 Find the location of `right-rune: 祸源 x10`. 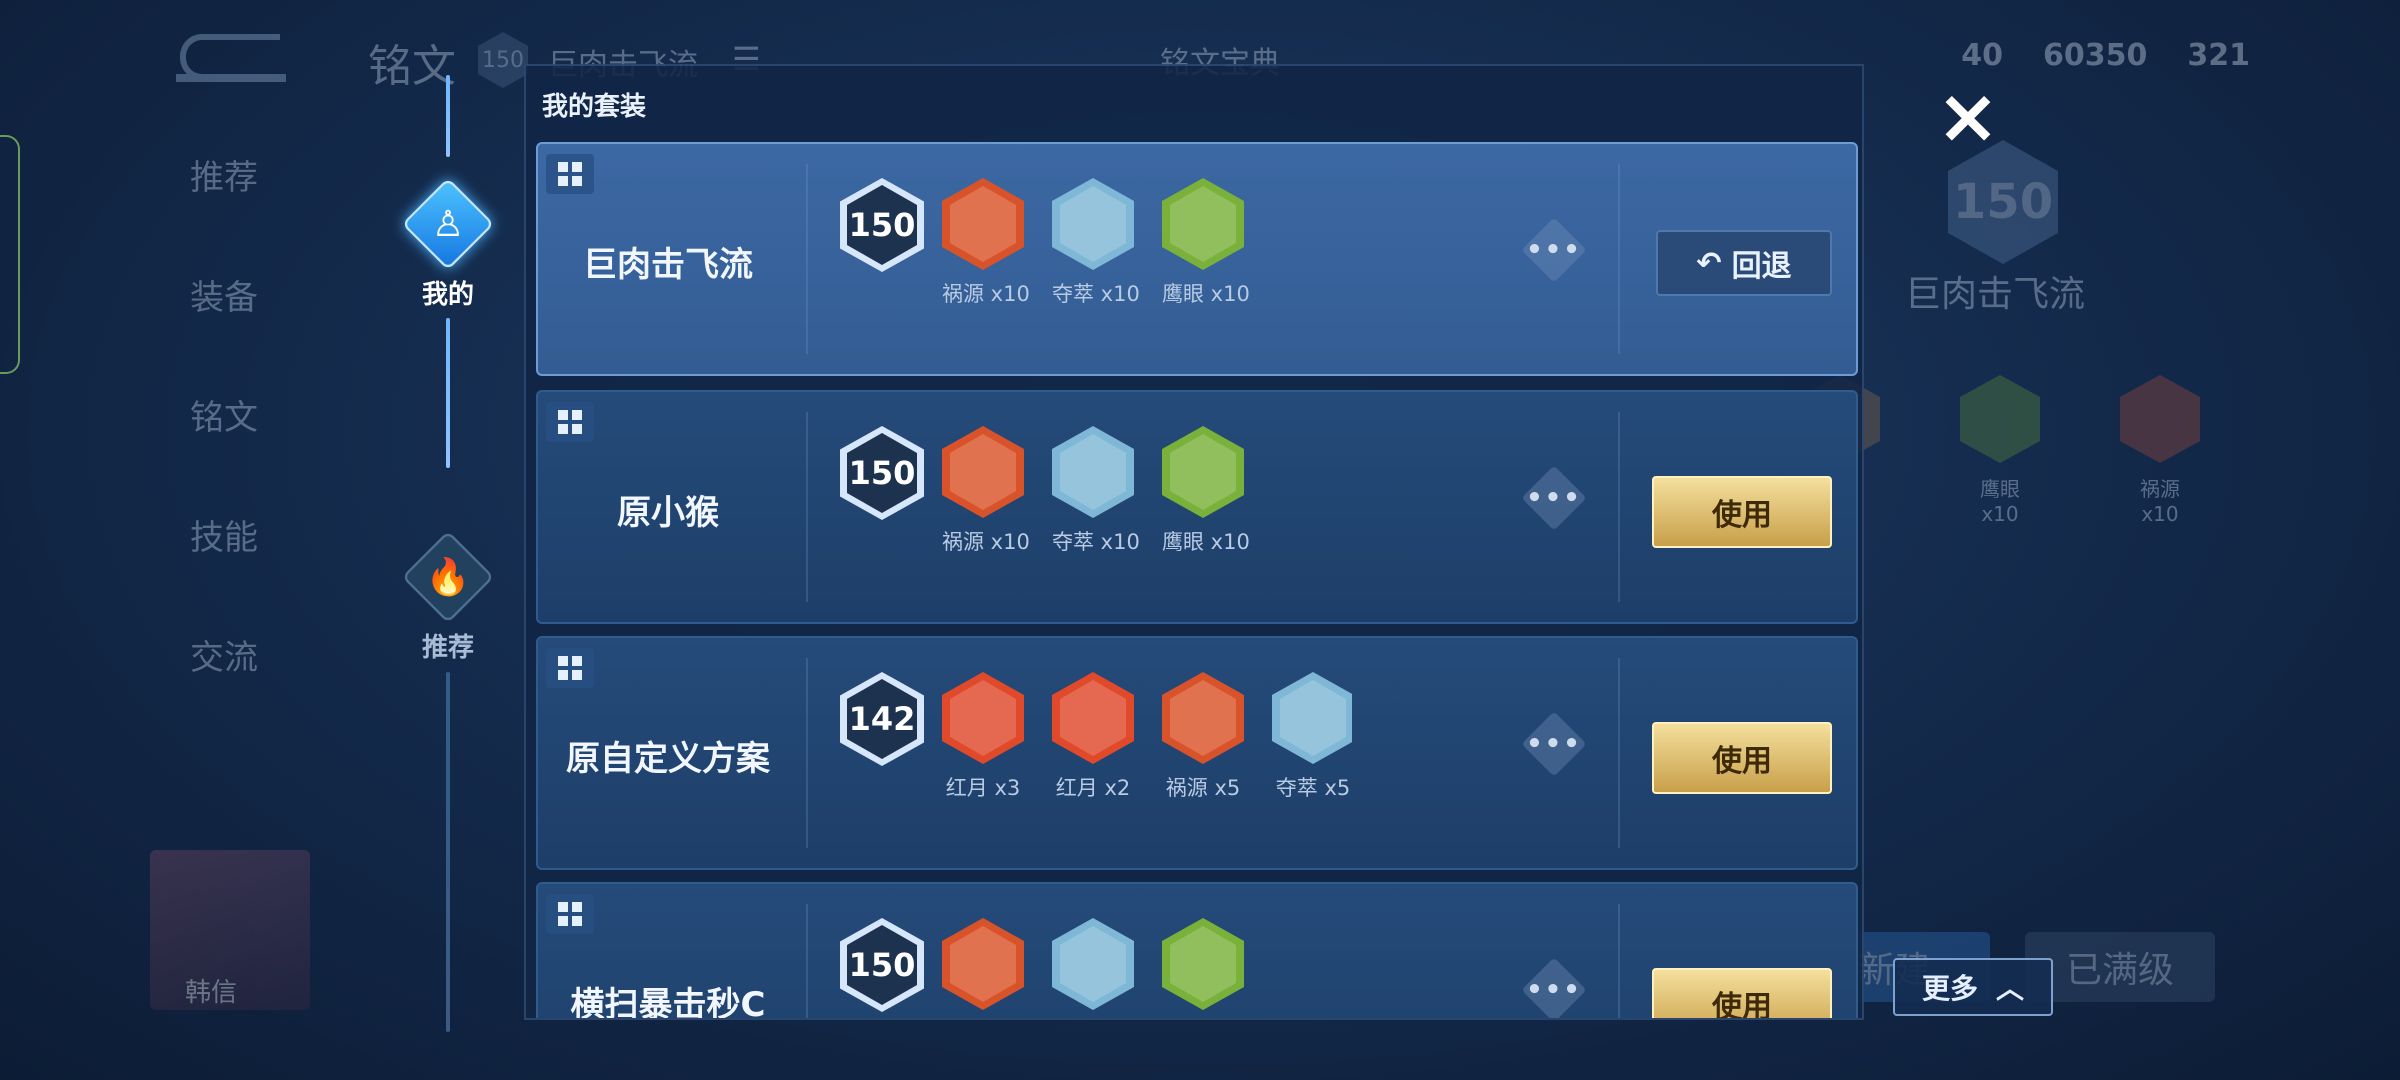

right-rune: 祸源 x10 is located at coordinates (2160, 450).